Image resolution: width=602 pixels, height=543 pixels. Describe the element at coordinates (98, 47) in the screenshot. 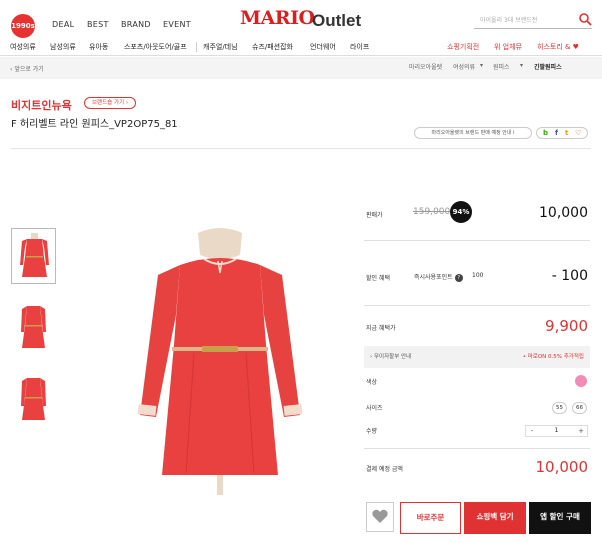

I see `category-kids: 유아동` at that location.